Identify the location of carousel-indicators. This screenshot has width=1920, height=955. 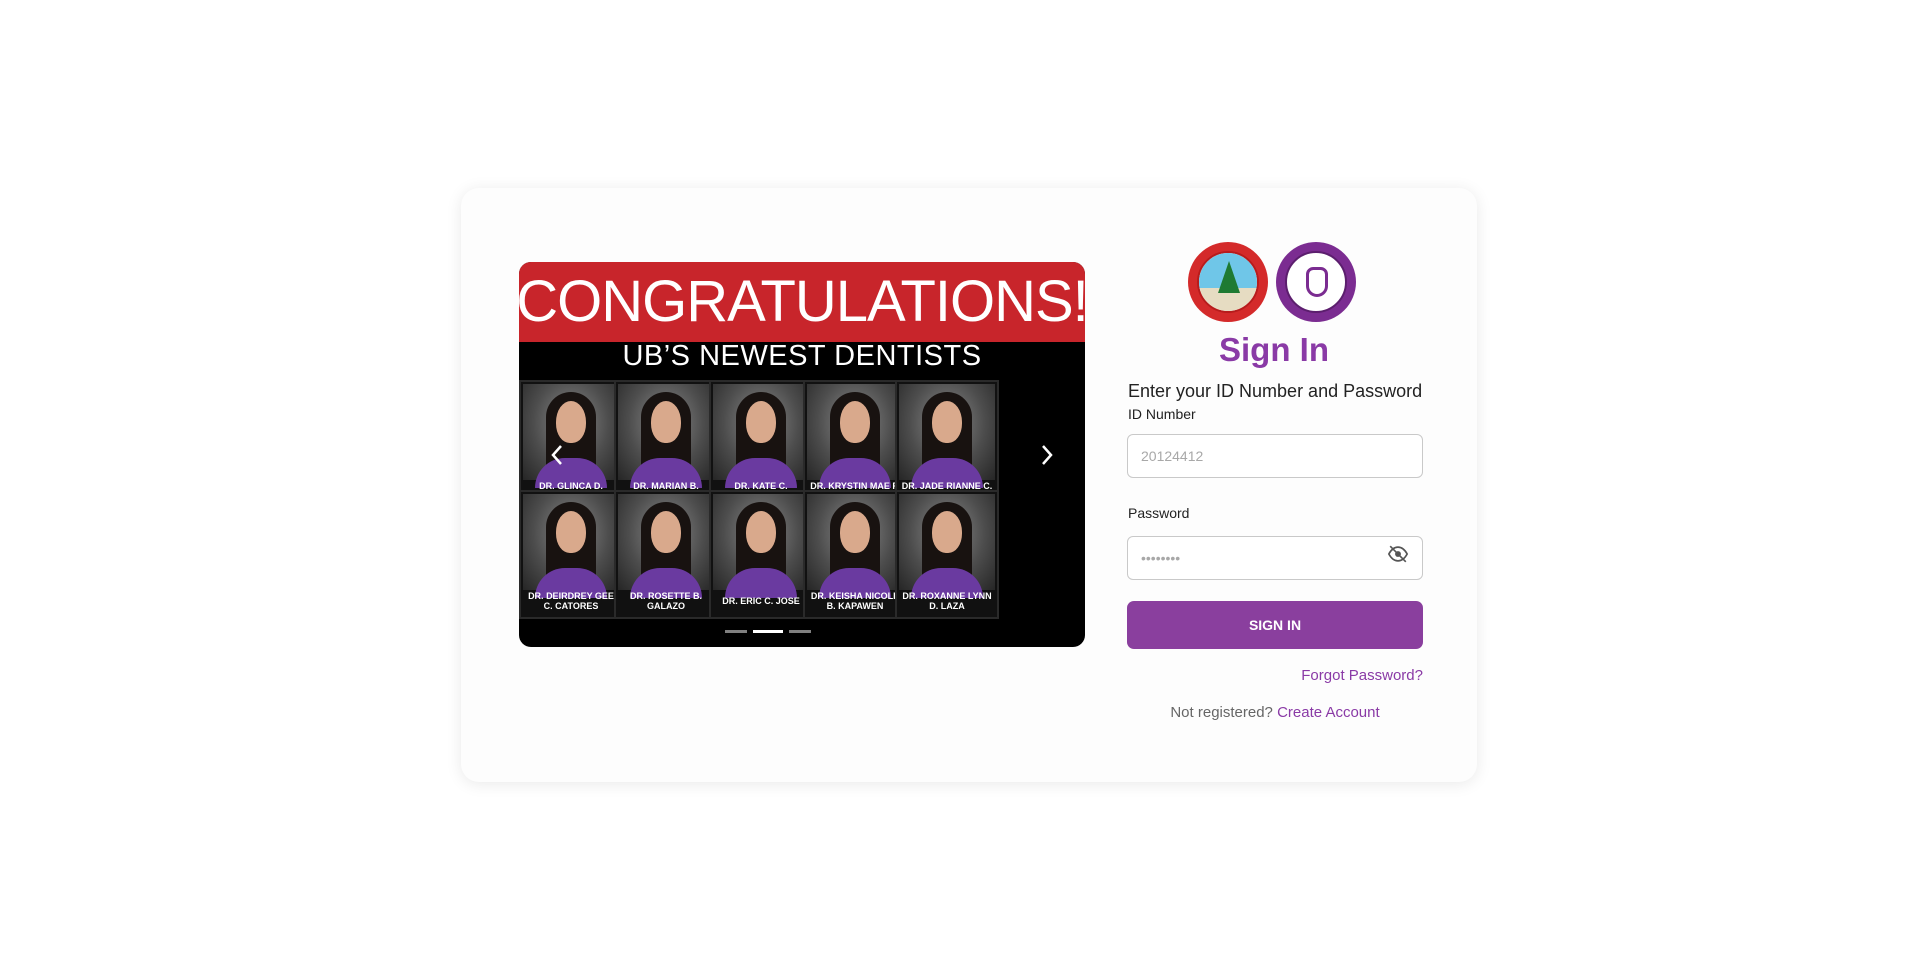
(768, 631).